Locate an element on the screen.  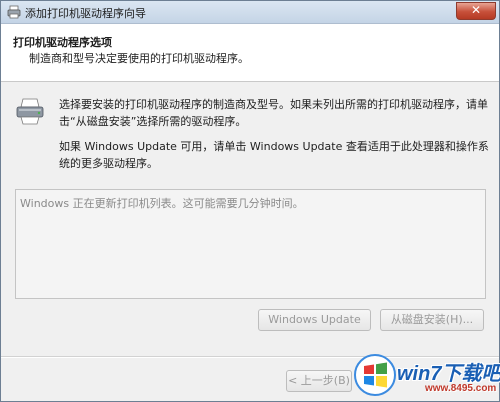
list-status-message: Windows 正在更新打印机列表。这可能需要几分钟时间。 is located at coordinates (162, 203).